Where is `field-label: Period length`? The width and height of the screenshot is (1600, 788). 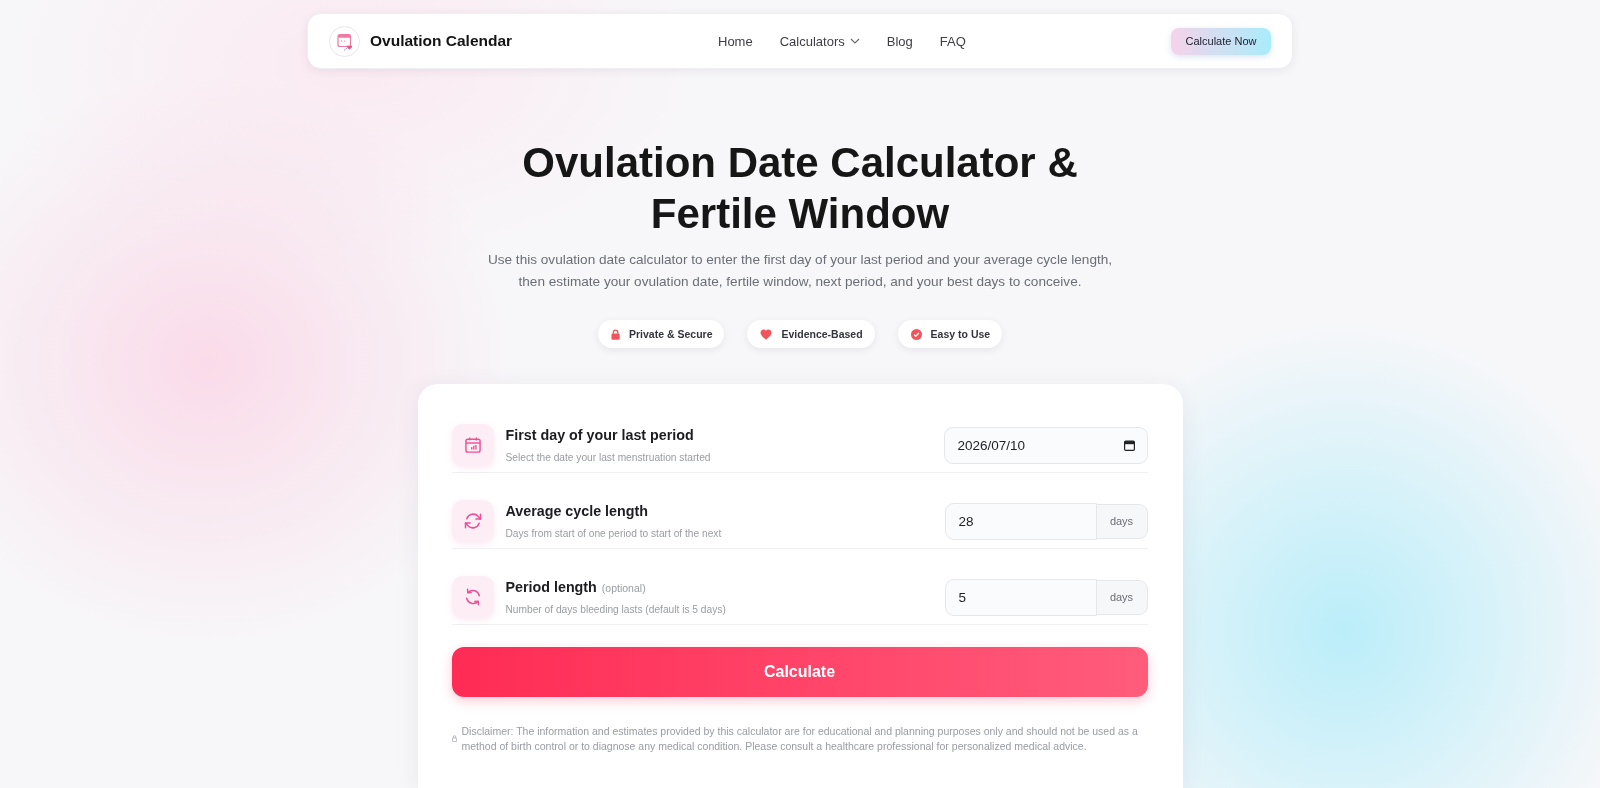
field-label: Period length is located at coordinates (551, 587).